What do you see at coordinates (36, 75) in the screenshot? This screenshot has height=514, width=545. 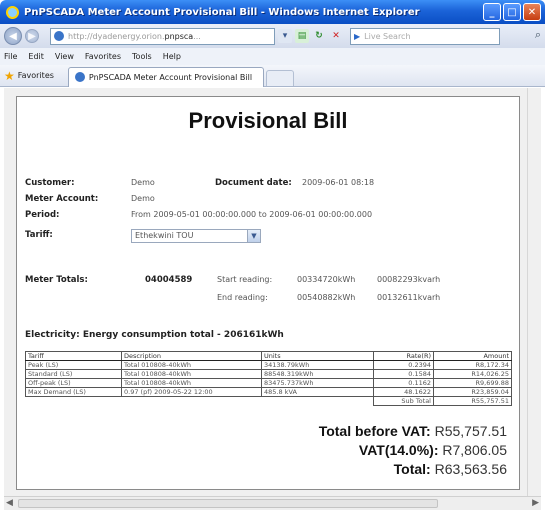 I see `favorites-button: Favorites` at bounding box center [36, 75].